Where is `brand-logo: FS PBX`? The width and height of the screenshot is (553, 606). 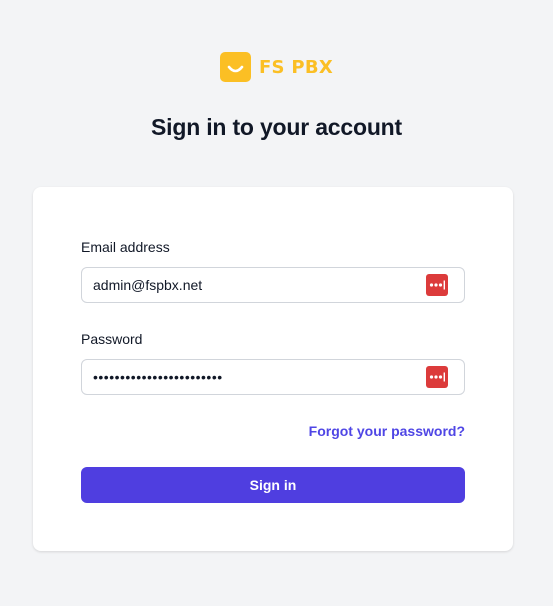 brand-logo: FS PBX is located at coordinates (276, 67).